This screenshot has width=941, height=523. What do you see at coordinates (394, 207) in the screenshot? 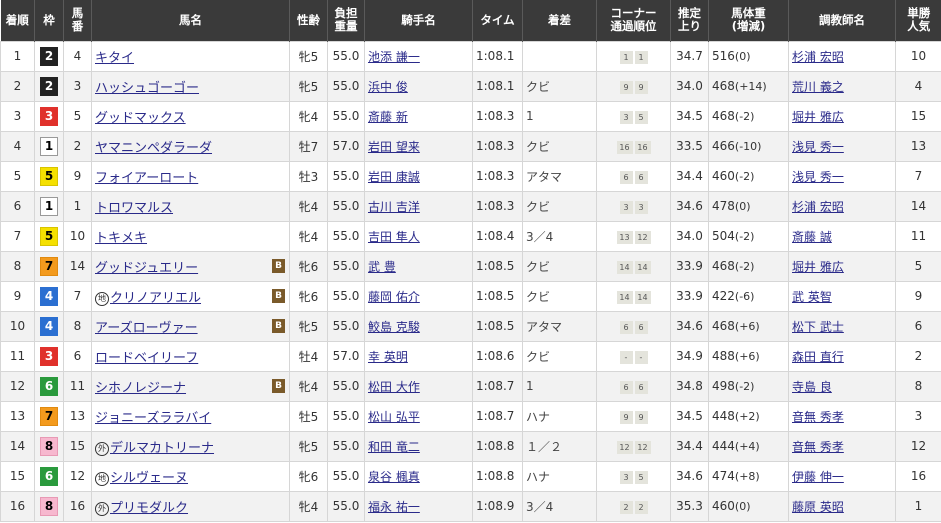
I see `jockey-link: 古川 吉洋` at bounding box center [394, 207].